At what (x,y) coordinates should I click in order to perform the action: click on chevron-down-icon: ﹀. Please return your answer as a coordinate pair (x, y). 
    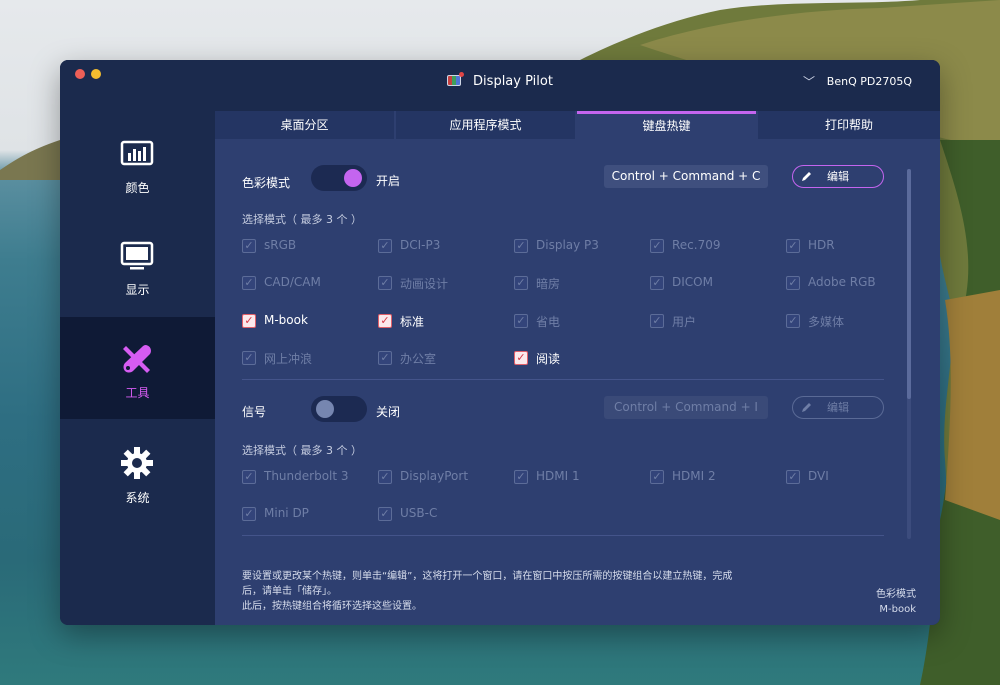
    Looking at the image, I should click on (809, 81).